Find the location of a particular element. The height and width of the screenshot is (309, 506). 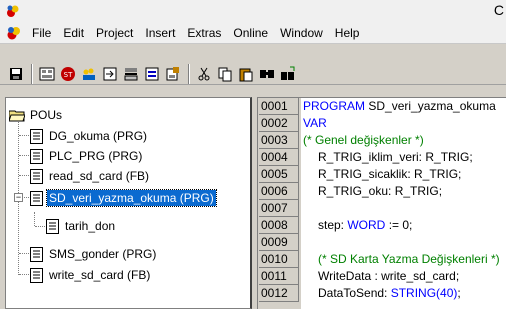

login-icon is located at coordinates (89, 74).